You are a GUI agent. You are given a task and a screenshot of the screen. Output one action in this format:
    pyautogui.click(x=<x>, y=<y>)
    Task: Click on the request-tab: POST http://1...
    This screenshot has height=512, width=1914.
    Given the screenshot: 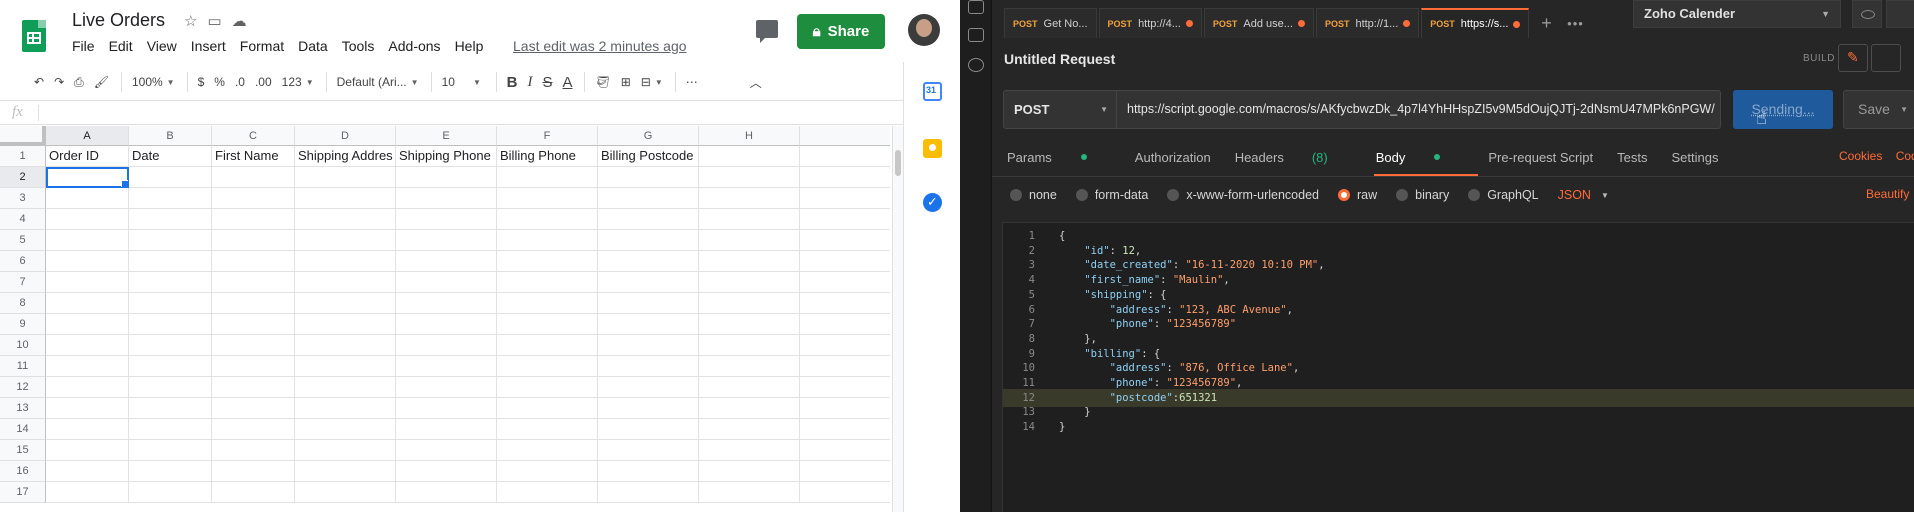 What is the action you would take?
    pyautogui.click(x=1367, y=23)
    